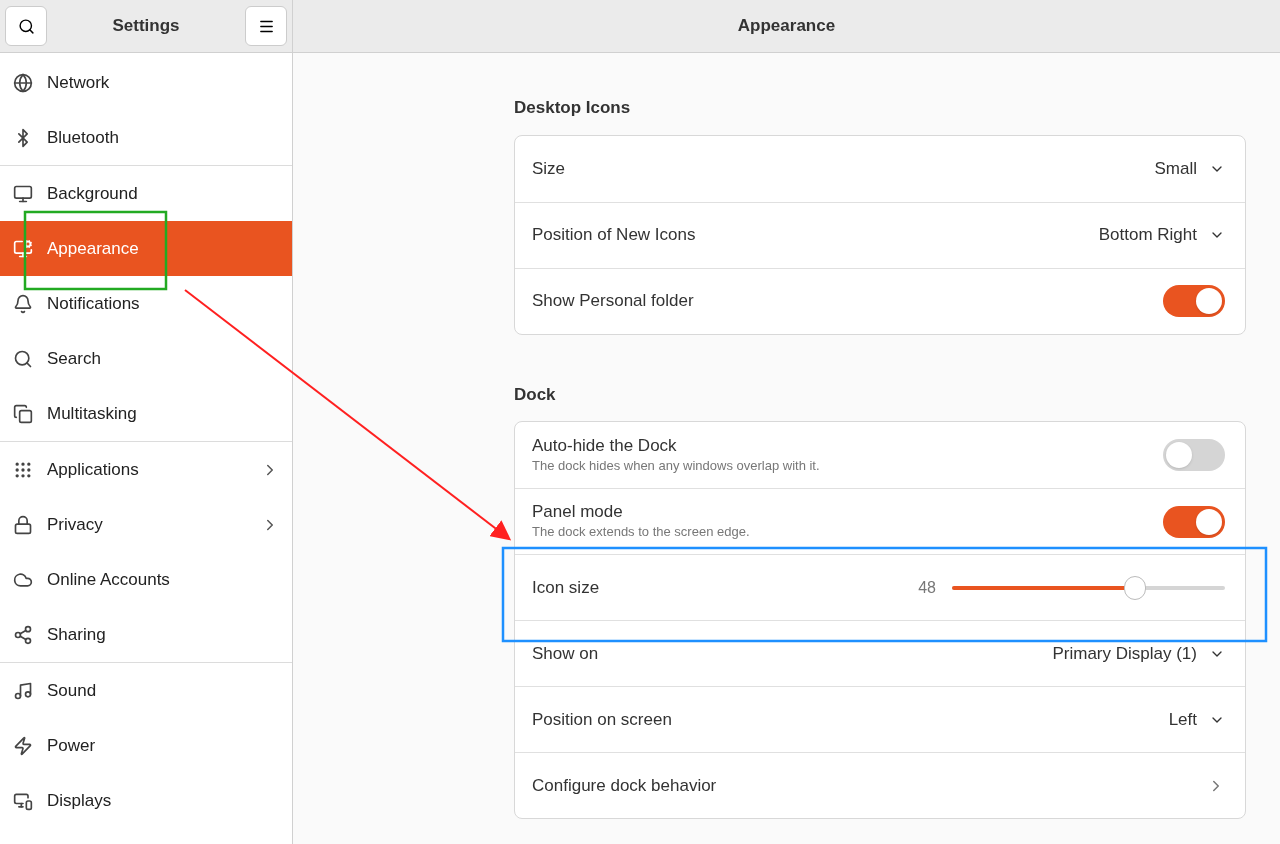 The height and width of the screenshot is (844, 1280). Describe the element at coordinates (146, 358) in the screenshot. I see `sidebar-item: Search` at that location.